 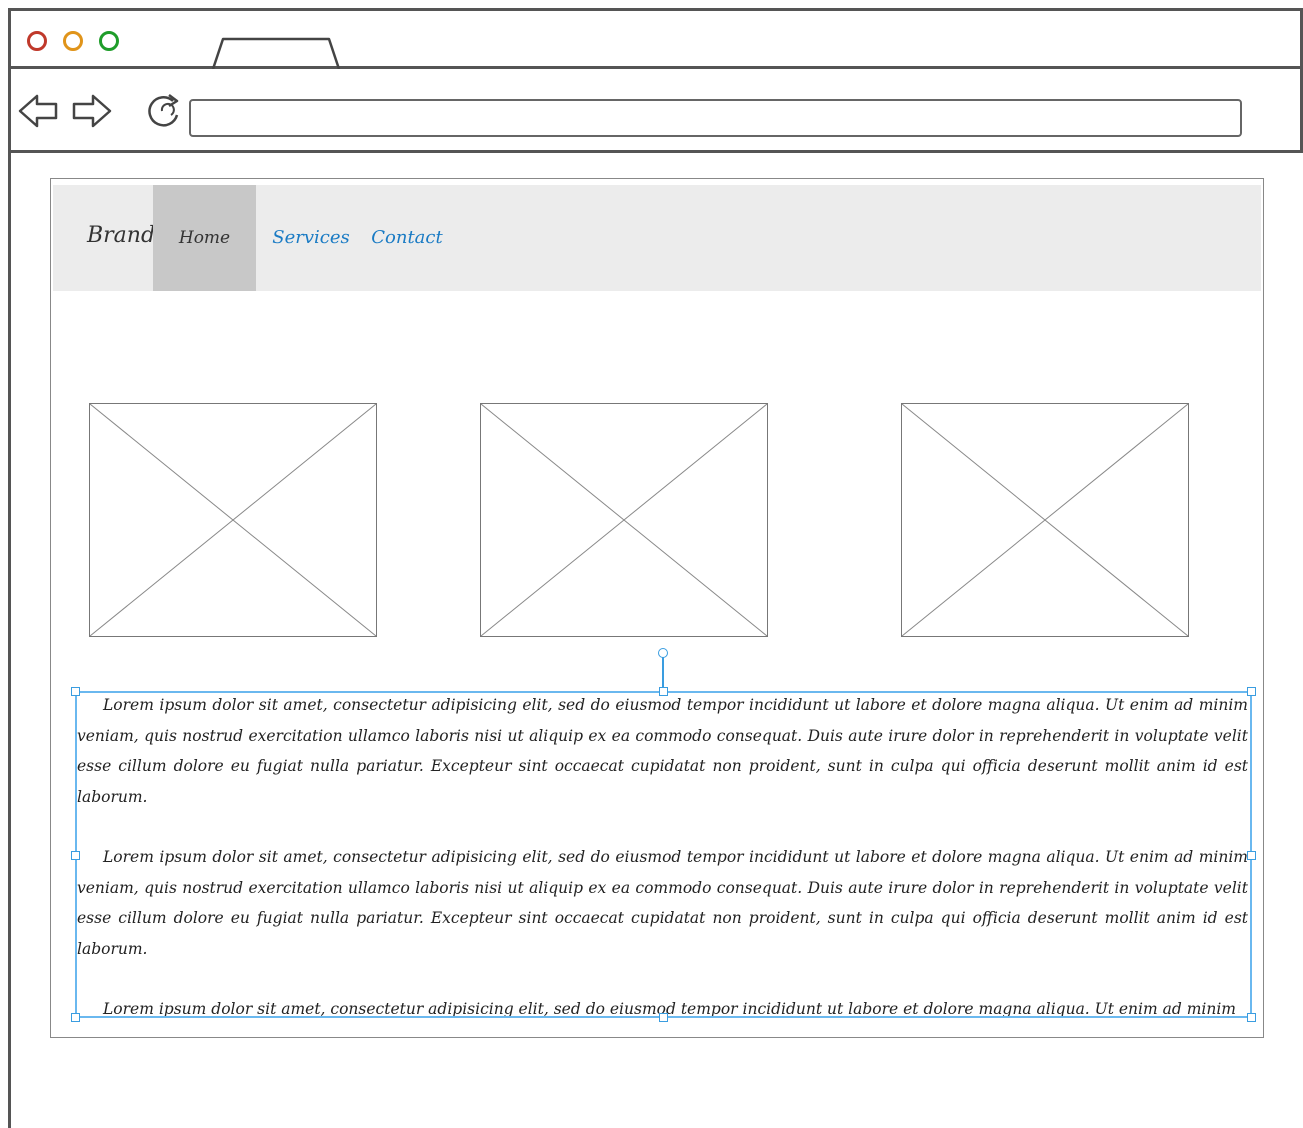 I want to click on title-bar, so click(x=657, y=40).